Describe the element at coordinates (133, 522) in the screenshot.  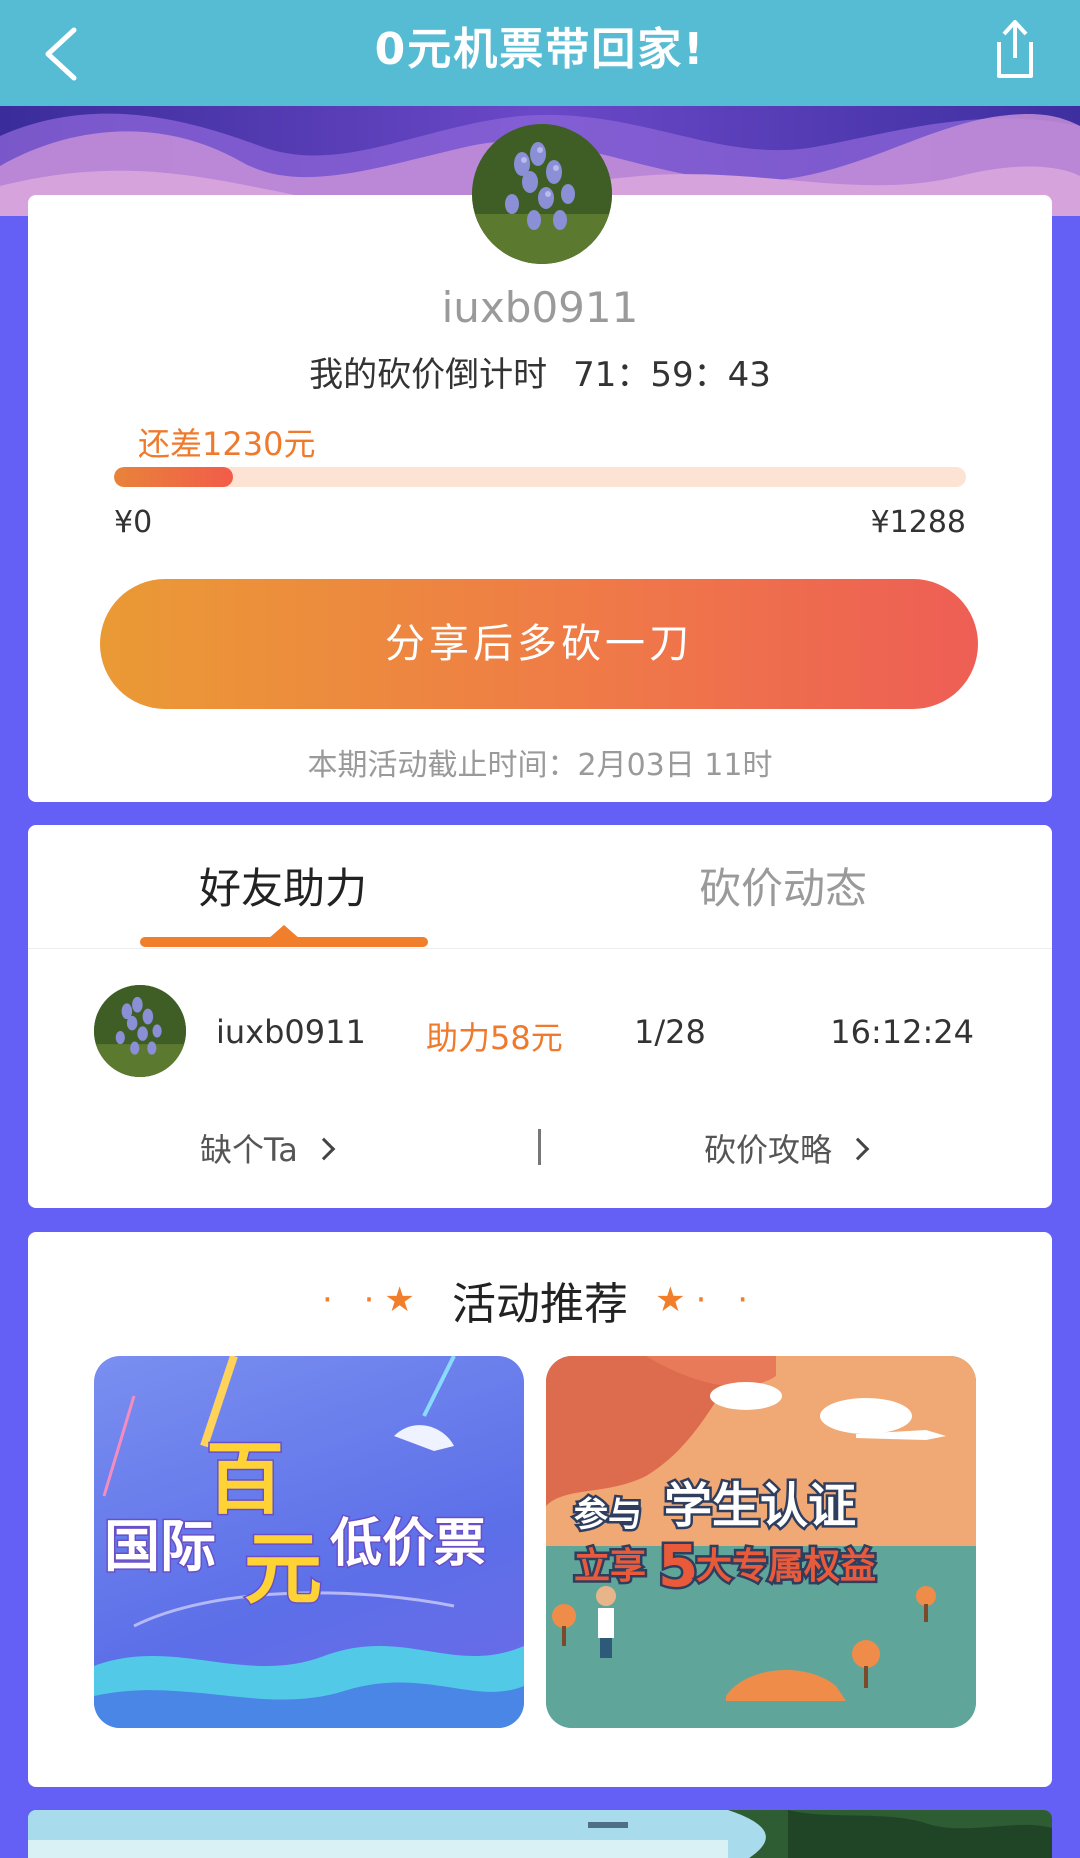
I see `price-min: ¥0` at that location.